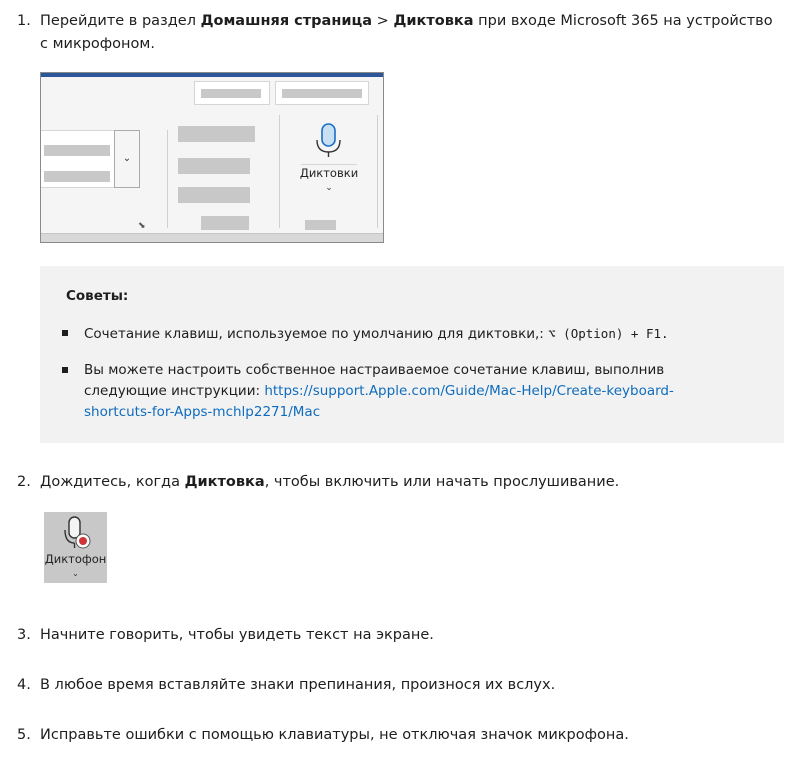 The height and width of the screenshot is (763, 802). Describe the element at coordinates (328, 140) in the screenshot. I see `microphone-icon` at that location.